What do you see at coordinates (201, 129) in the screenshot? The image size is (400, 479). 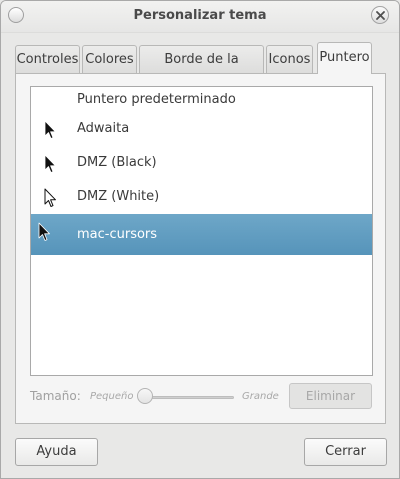 I see `list-item: Adwaita` at bounding box center [201, 129].